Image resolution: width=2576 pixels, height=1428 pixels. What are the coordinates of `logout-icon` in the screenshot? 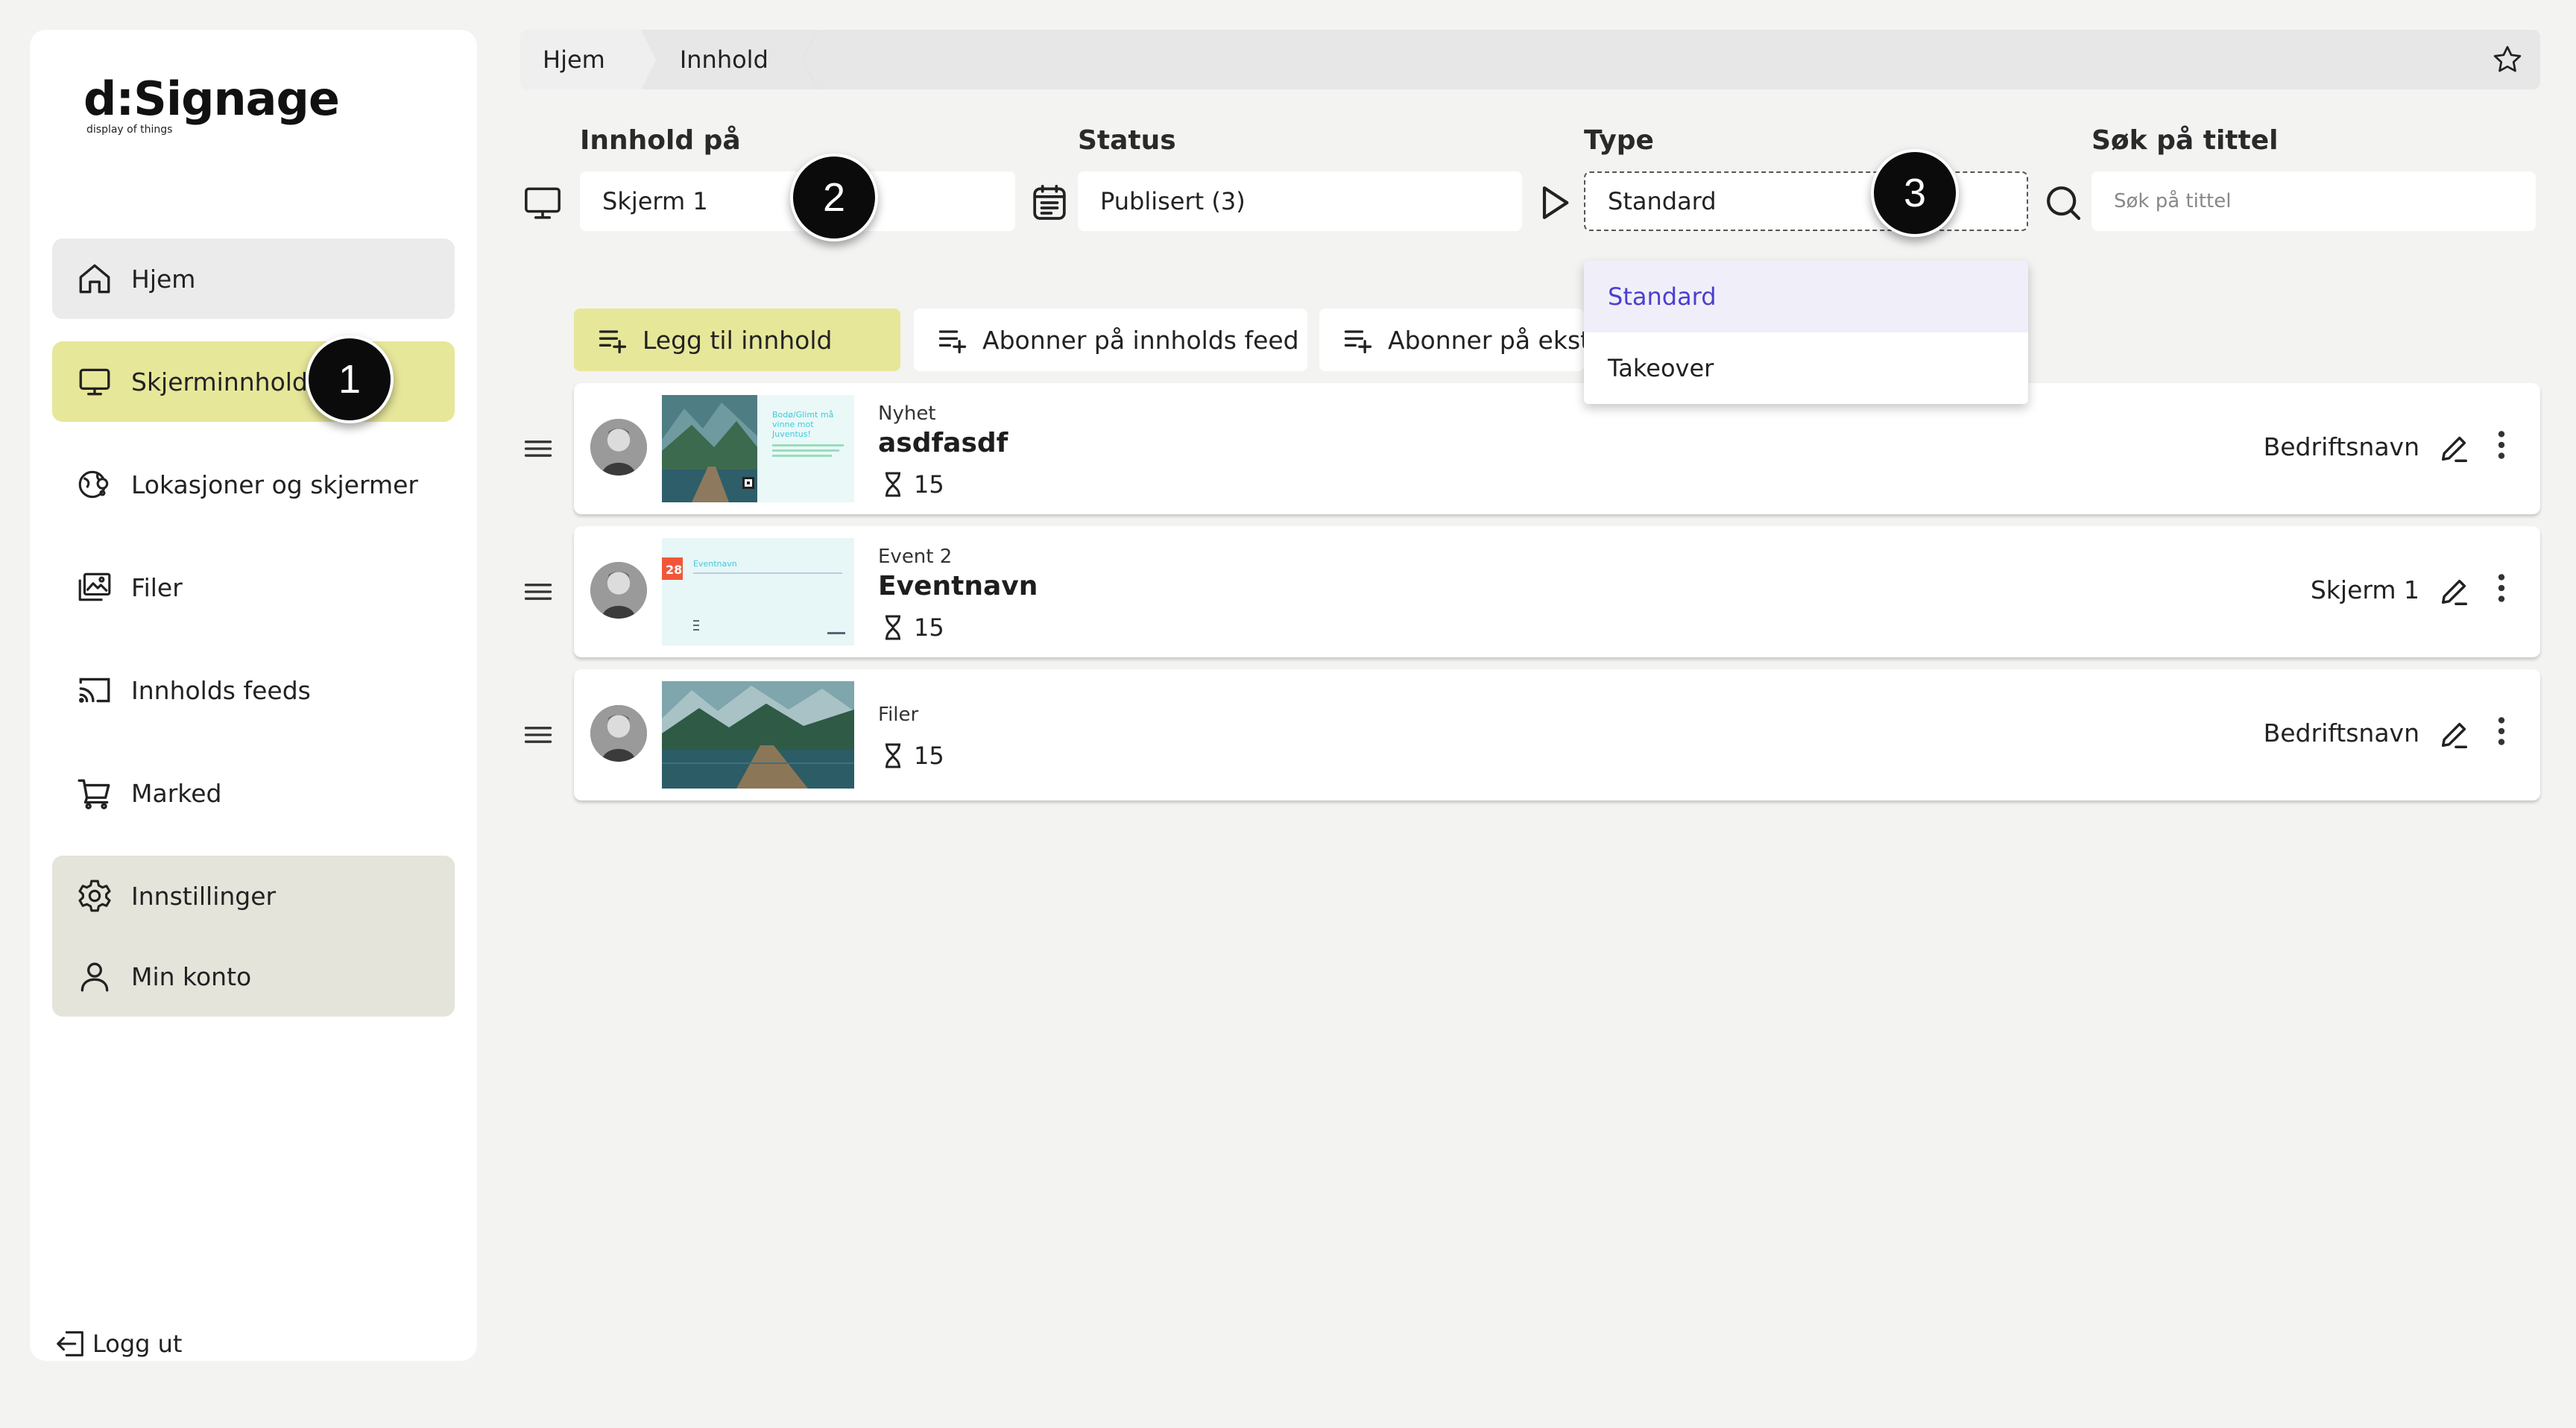 It's located at (70, 1343).